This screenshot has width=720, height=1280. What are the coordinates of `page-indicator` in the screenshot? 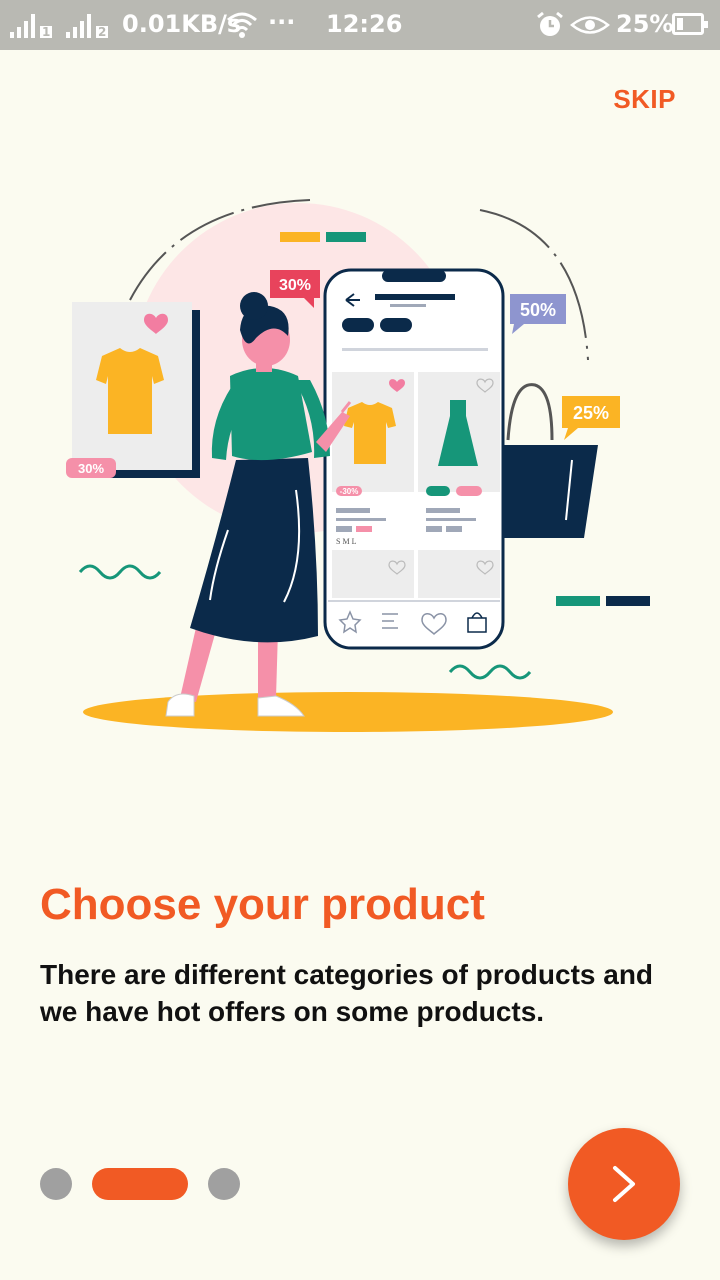 It's located at (140, 1184).